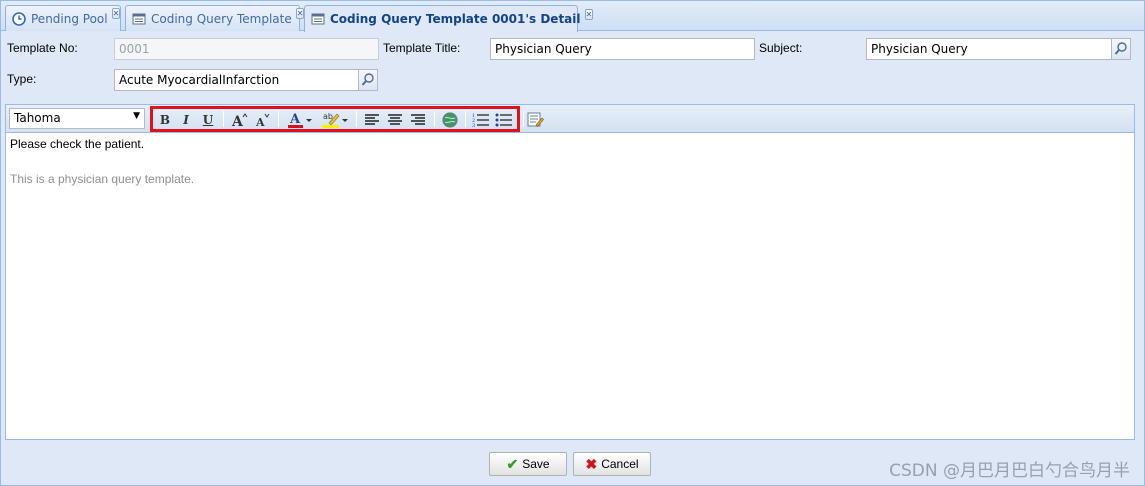 The width and height of the screenshot is (1145, 486). What do you see at coordinates (42, 48) in the screenshot?
I see `template-no-label: Template No:` at bounding box center [42, 48].